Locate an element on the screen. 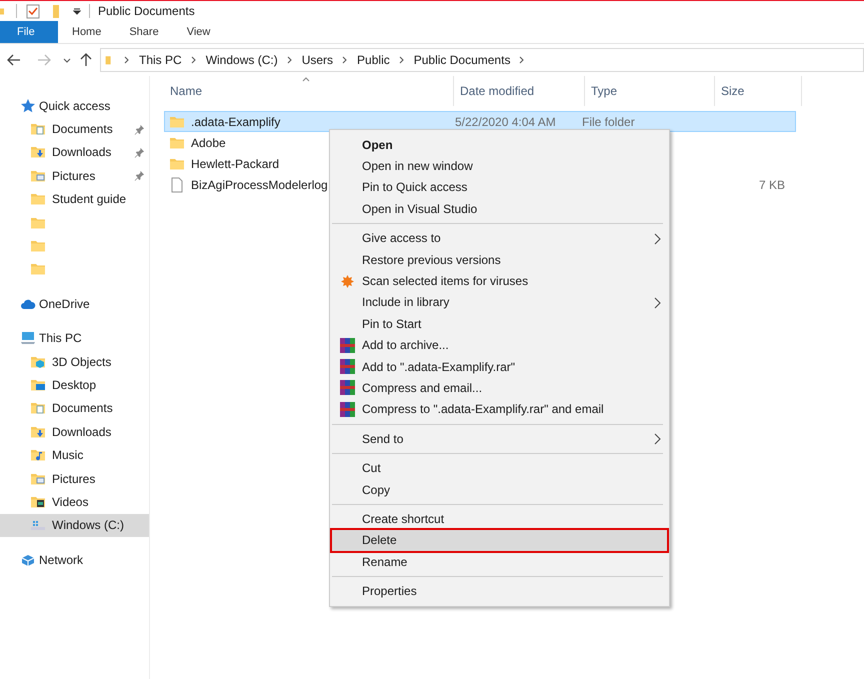 This screenshot has width=864, height=679. date-modified: 5/22/2020 4:04 AM is located at coordinates (505, 121).